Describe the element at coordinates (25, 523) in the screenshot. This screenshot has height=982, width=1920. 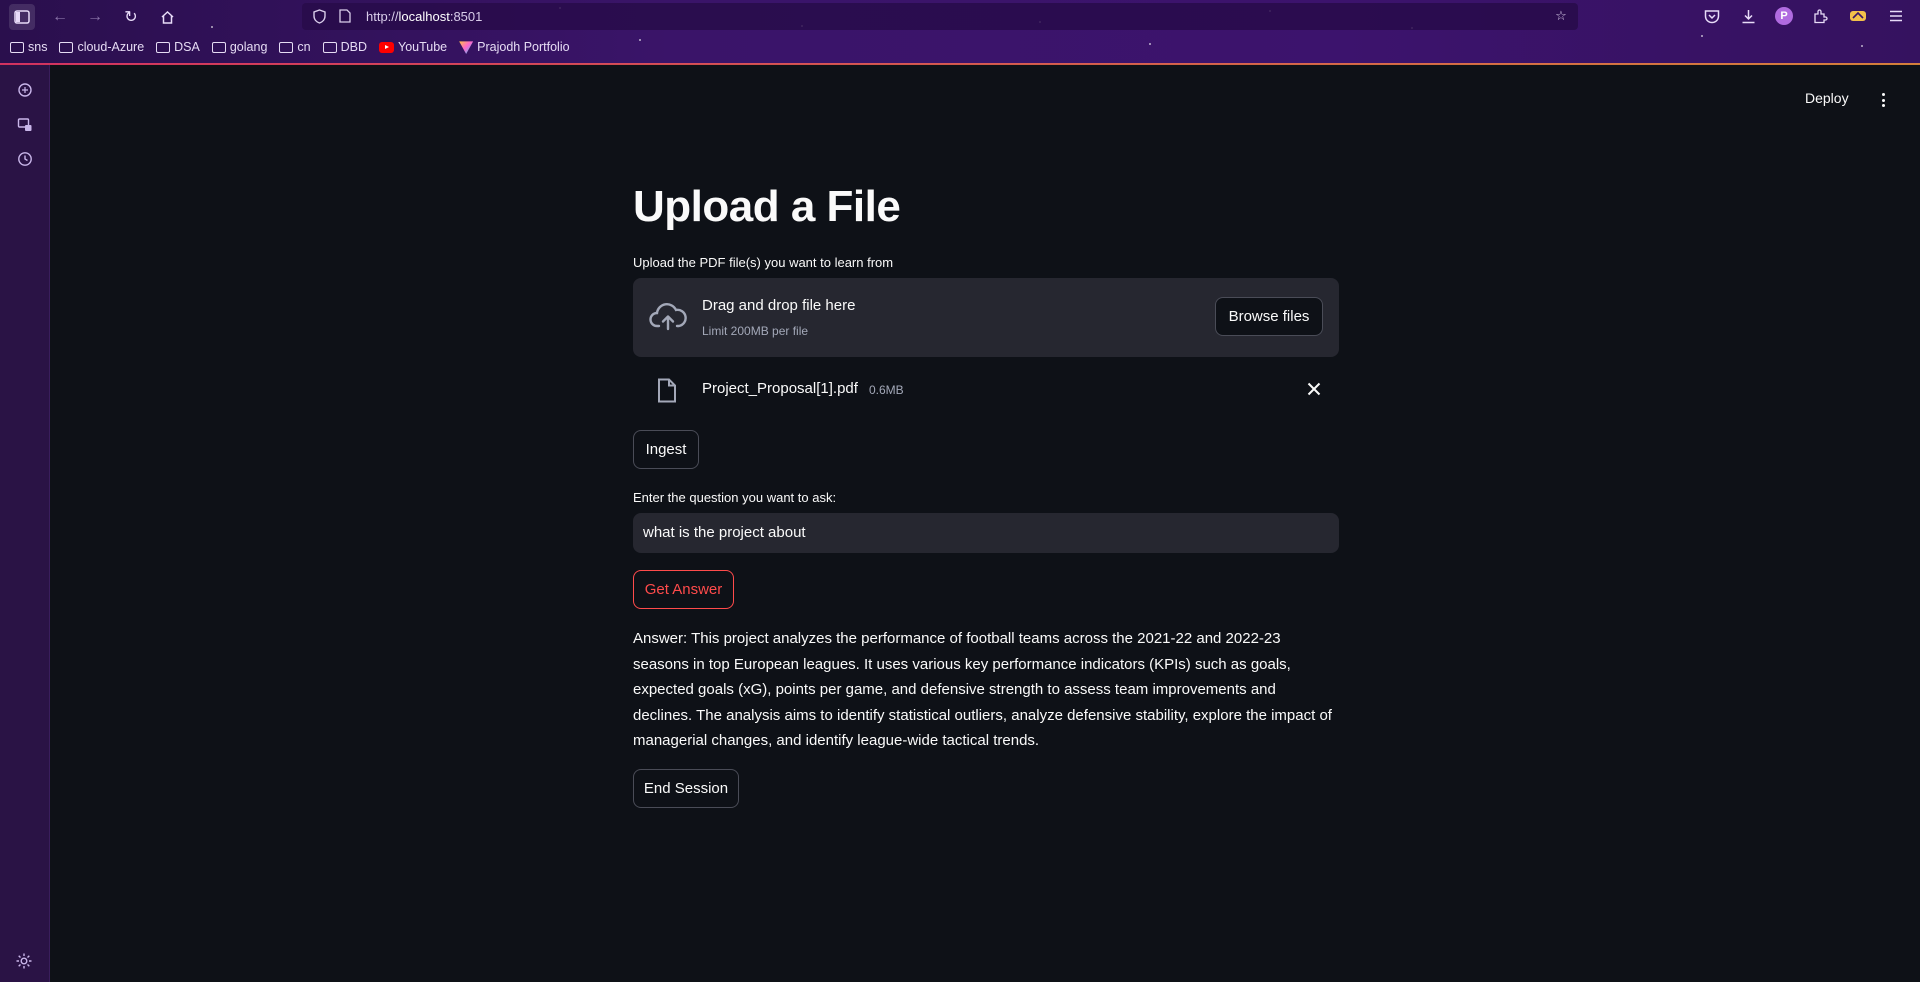
I see `browser-sidebar` at that location.